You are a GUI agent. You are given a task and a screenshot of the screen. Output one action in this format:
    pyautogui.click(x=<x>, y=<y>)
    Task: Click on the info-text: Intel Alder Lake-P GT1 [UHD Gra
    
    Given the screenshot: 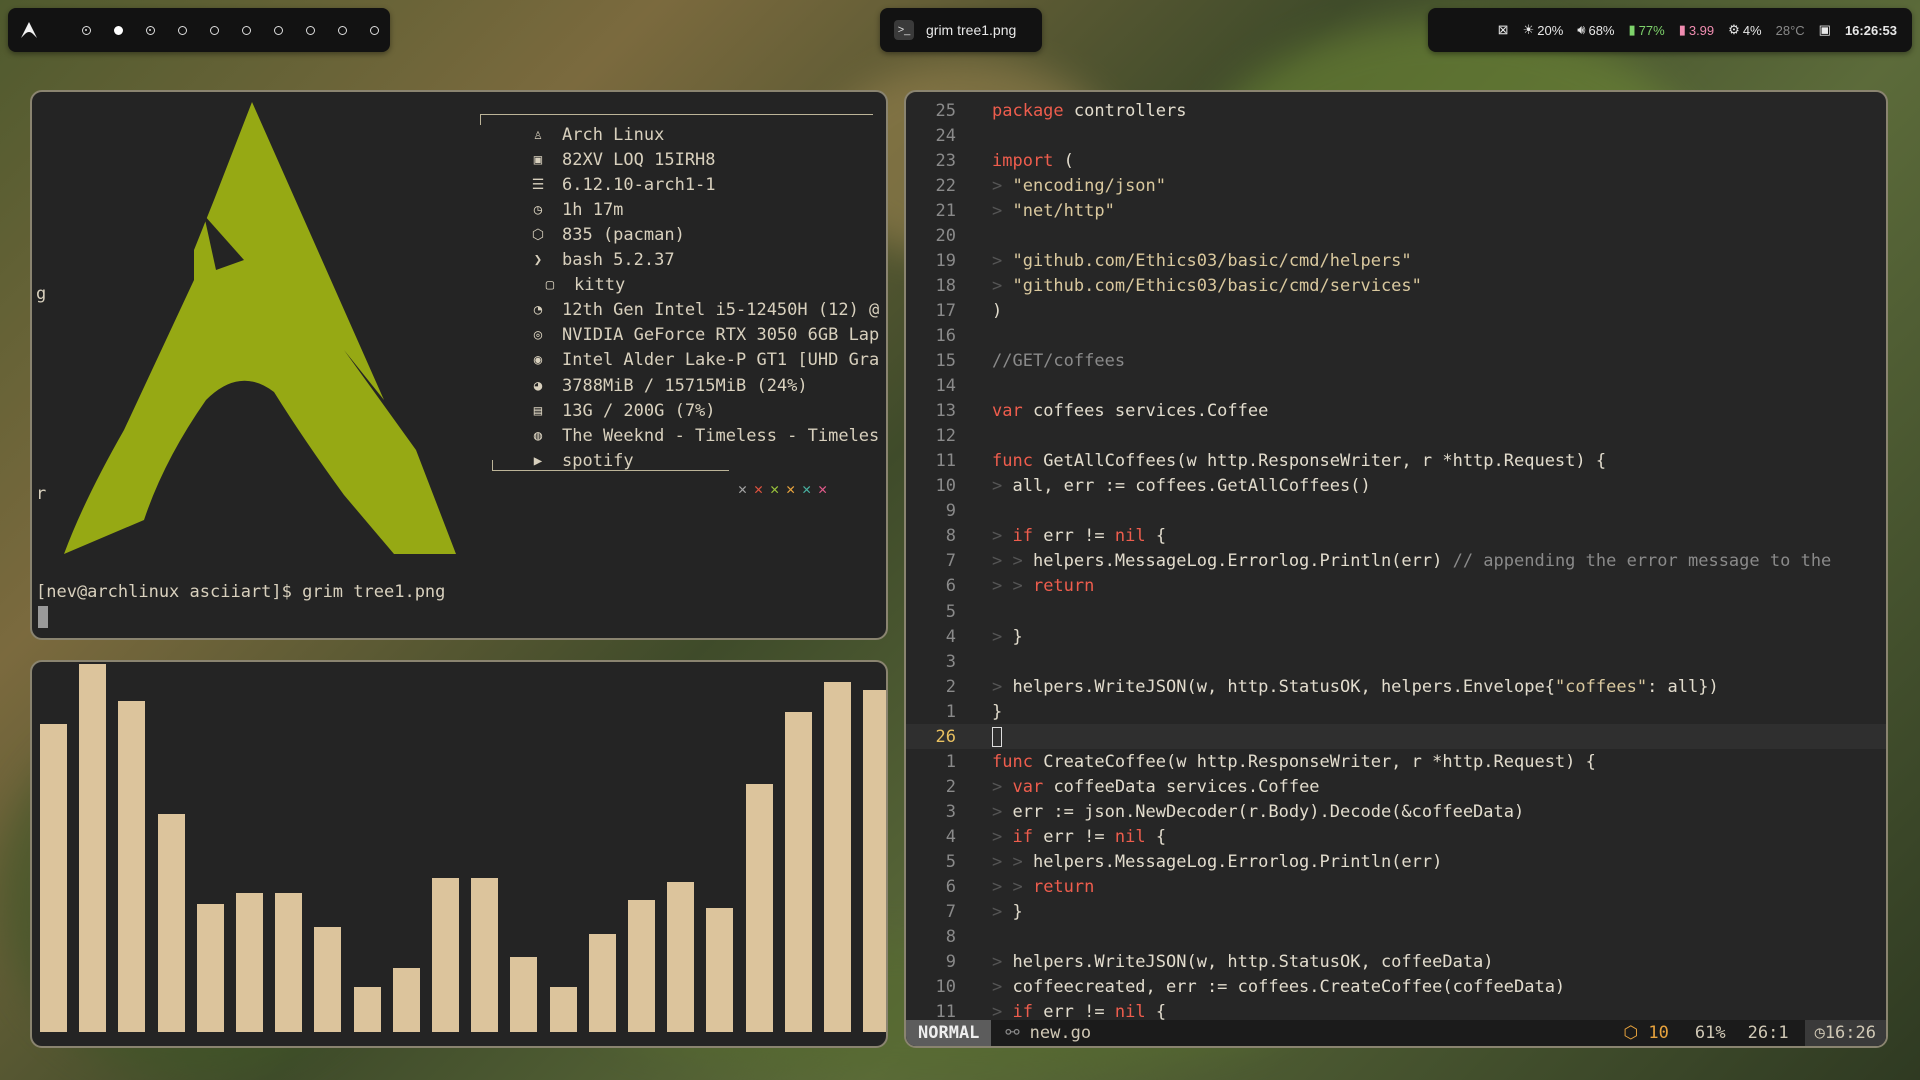 What is the action you would take?
    pyautogui.click(x=721, y=360)
    